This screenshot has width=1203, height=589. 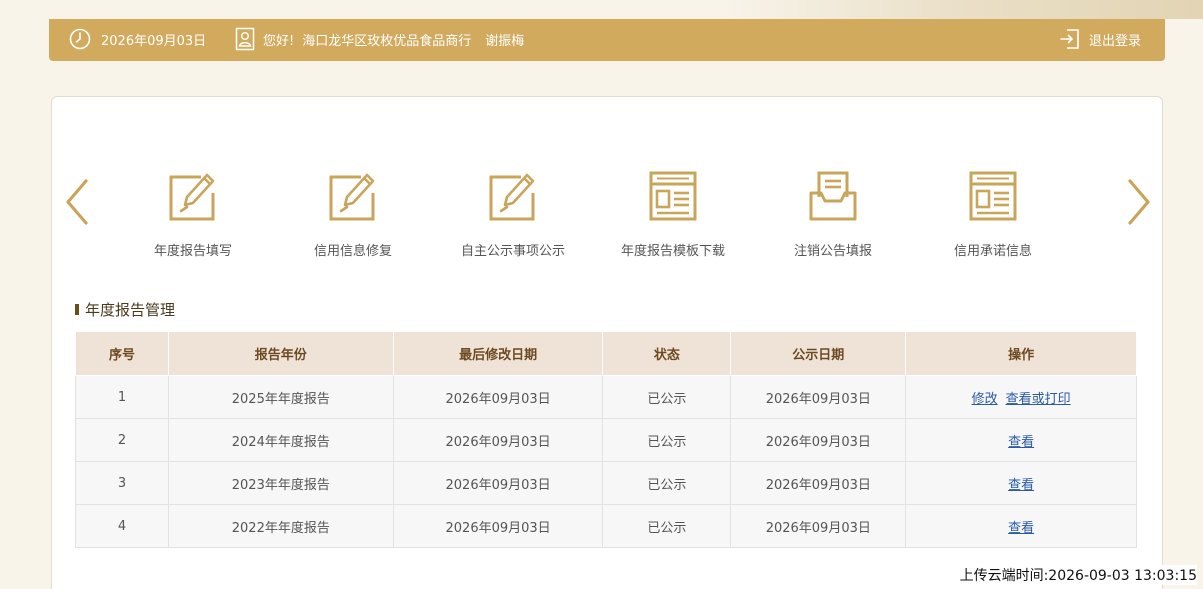 What do you see at coordinates (279, 41) in the screenshot?
I see `greeting-text: 您好!` at bounding box center [279, 41].